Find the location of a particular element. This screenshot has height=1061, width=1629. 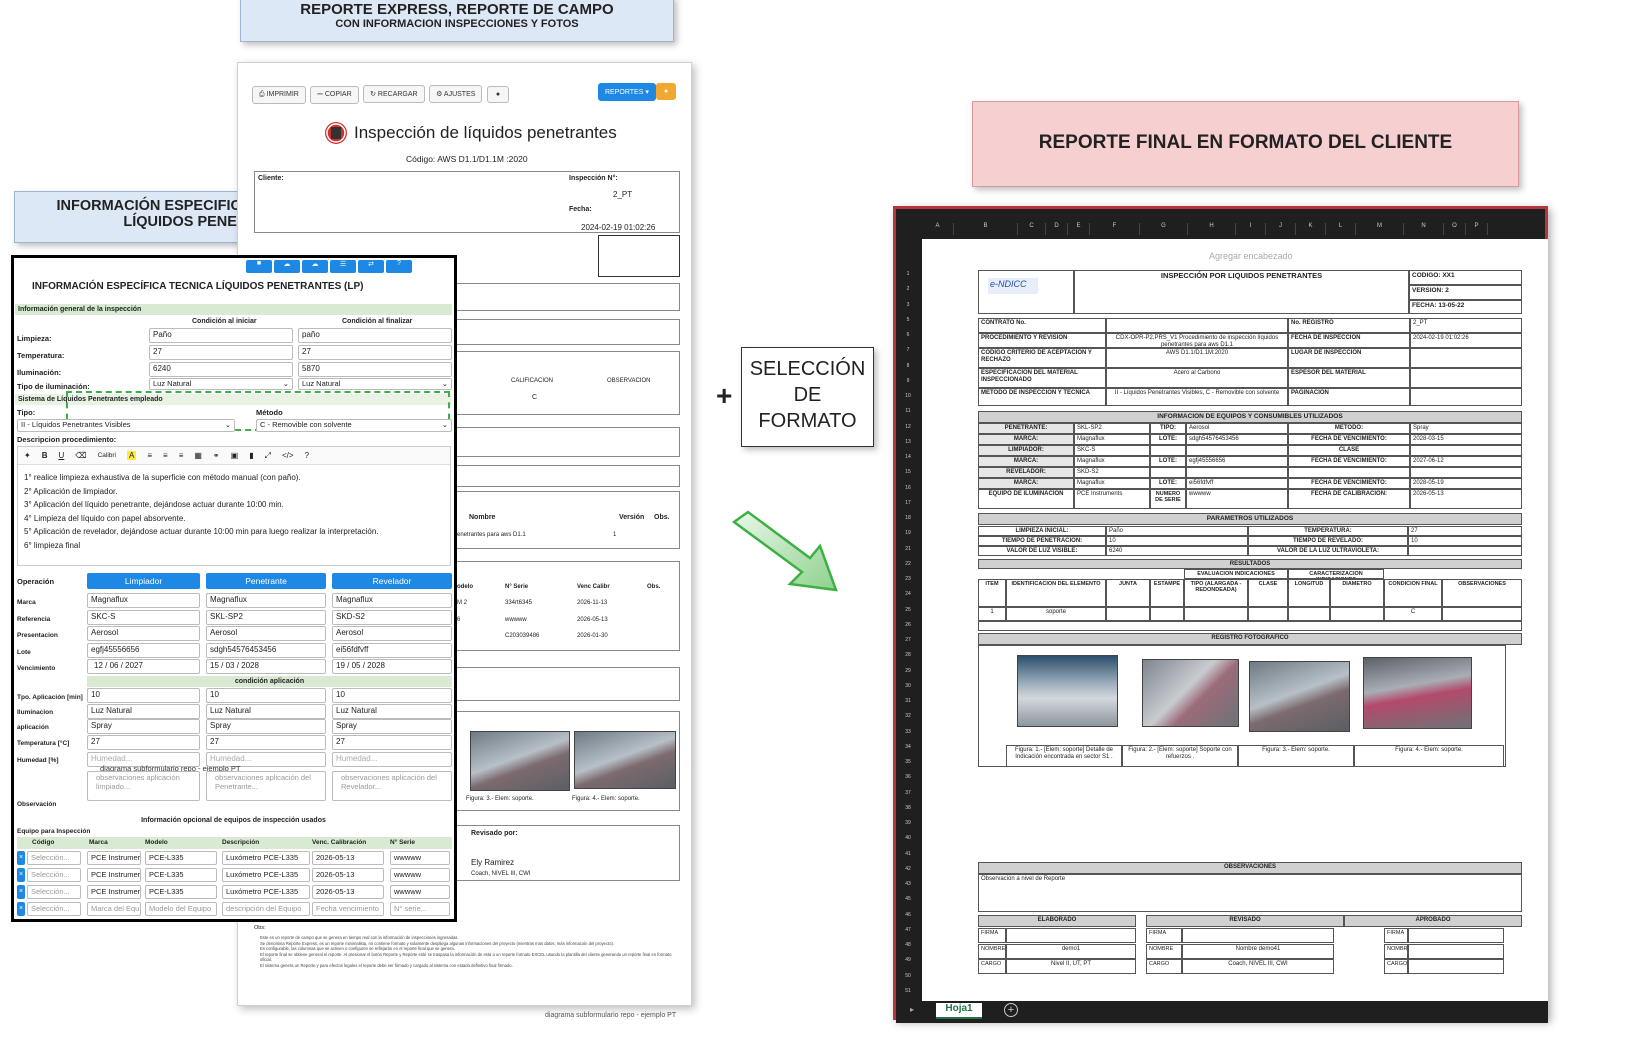

row-number: 10 is located at coordinates (908, 396).